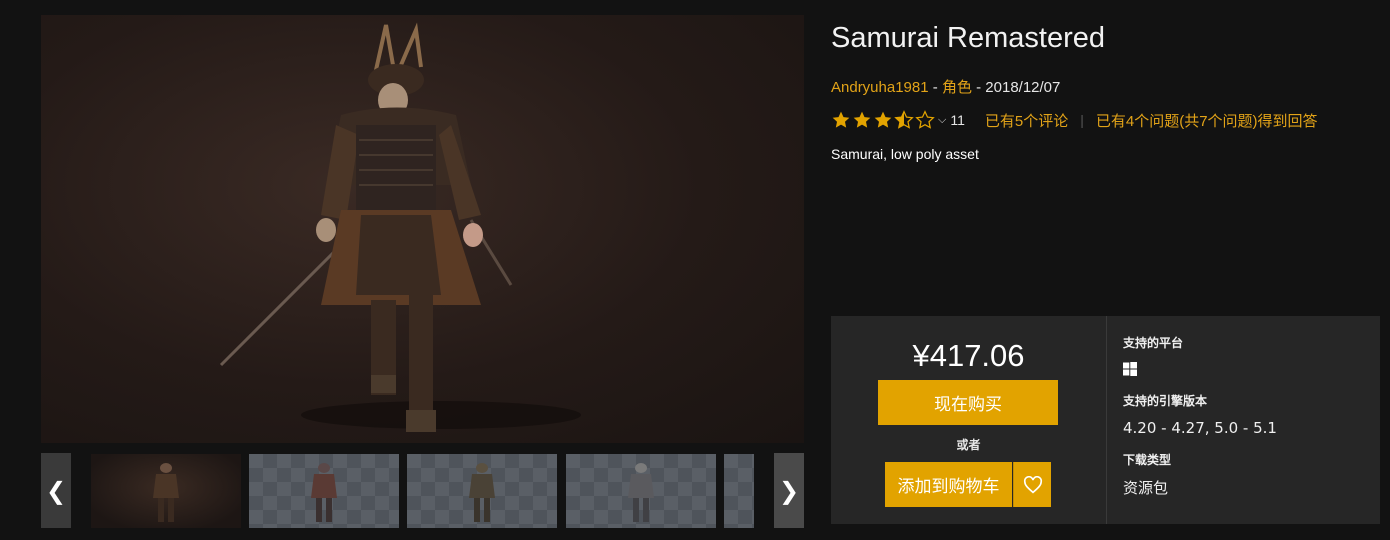  What do you see at coordinates (957, 87) in the screenshot?
I see `category-link: 角色` at bounding box center [957, 87].